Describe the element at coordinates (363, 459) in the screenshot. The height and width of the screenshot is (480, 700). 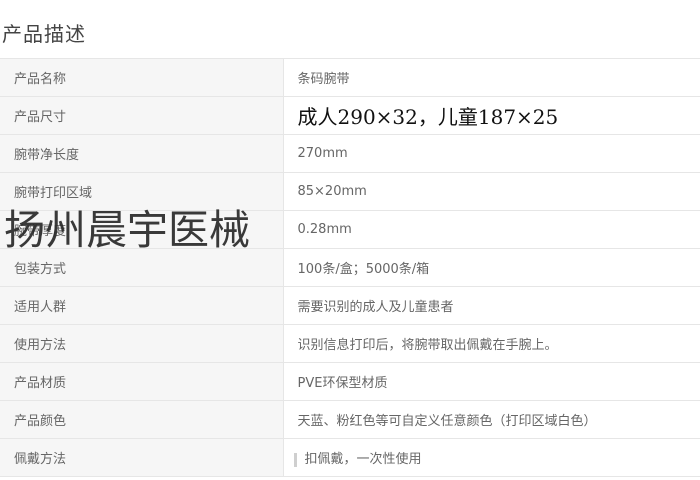
I see `spec-value-wearing-method: 扣佩戴，一次性使用` at that location.